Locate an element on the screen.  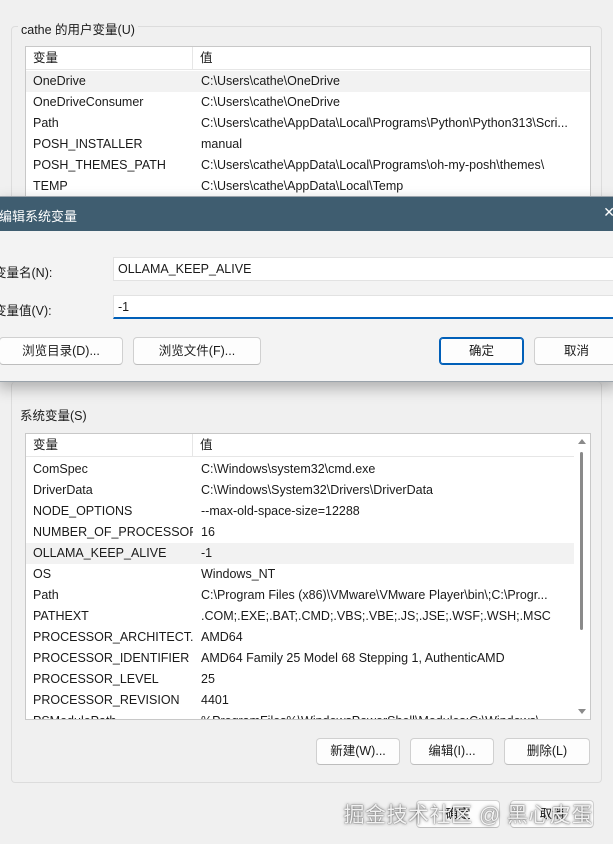
row-value: C:\Windows\System32\Drivers\DriverData is located at coordinates (317, 490).